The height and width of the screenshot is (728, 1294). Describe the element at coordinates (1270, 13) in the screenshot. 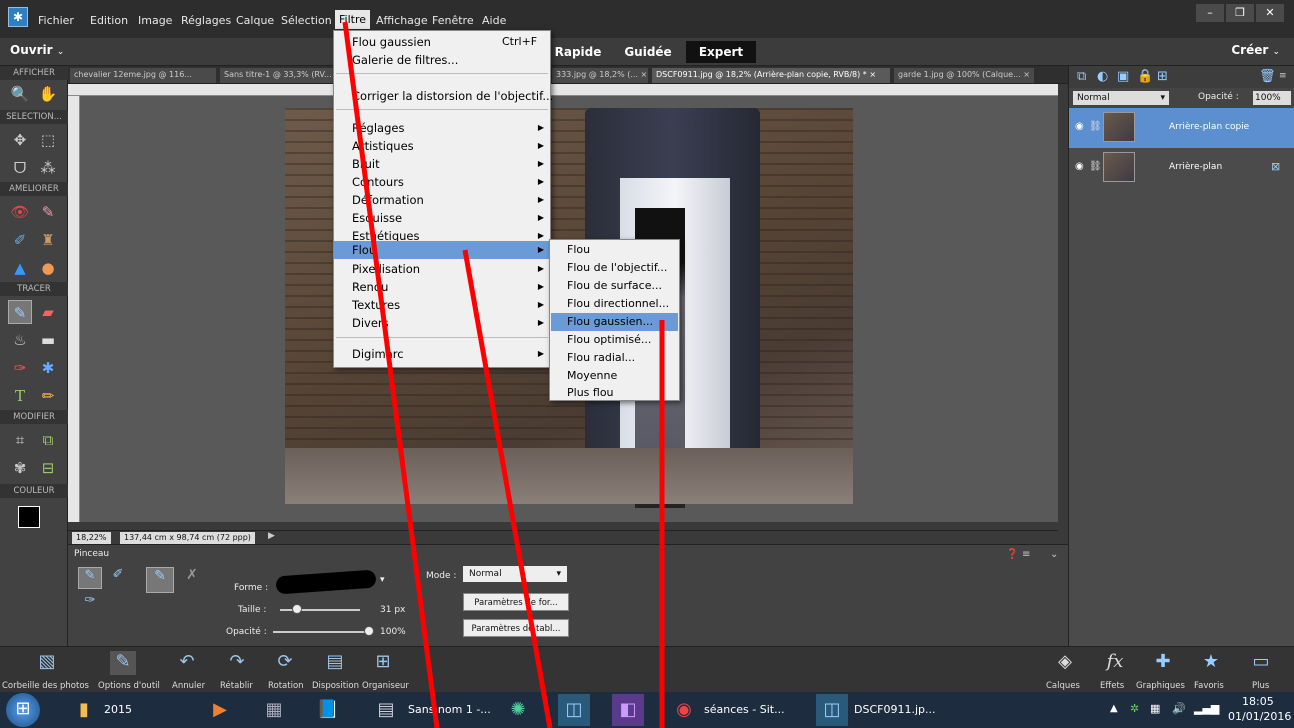

I see `close-button: ✕` at that location.